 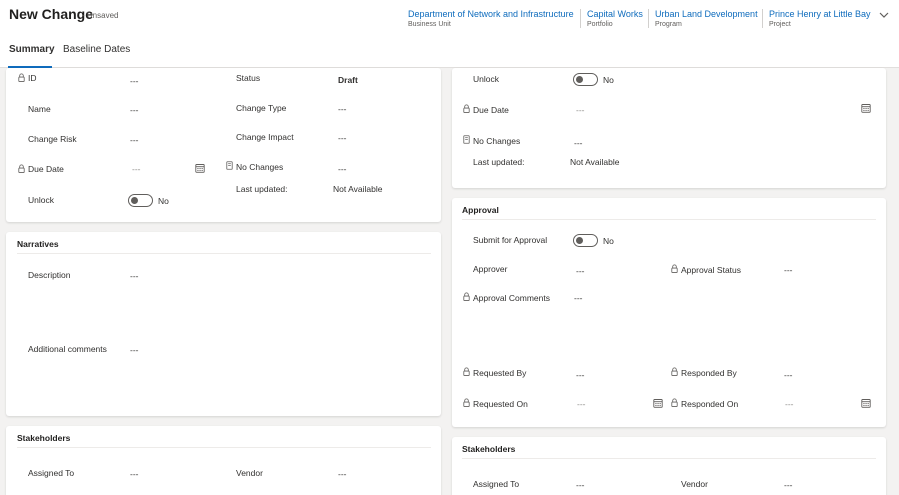 What do you see at coordinates (600, 24) in the screenshot?
I see `breadcrumb-type: Portfolio` at bounding box center [600, 24].